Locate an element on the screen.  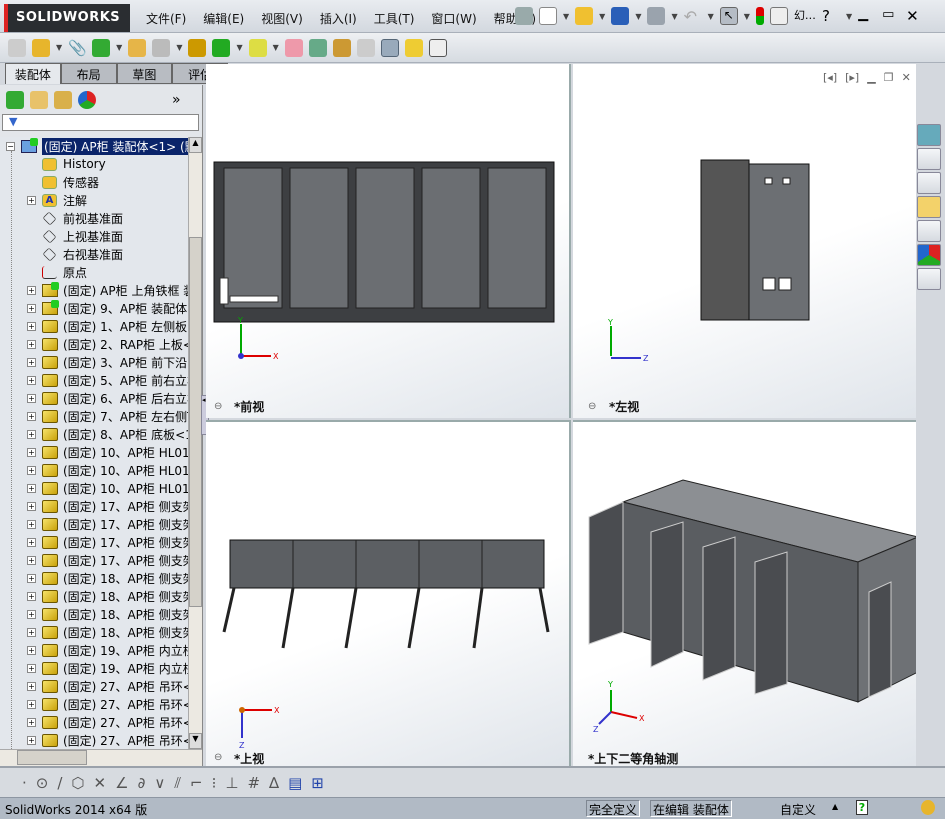
offset-icon: ∂ is located at coordinates (142, 783).